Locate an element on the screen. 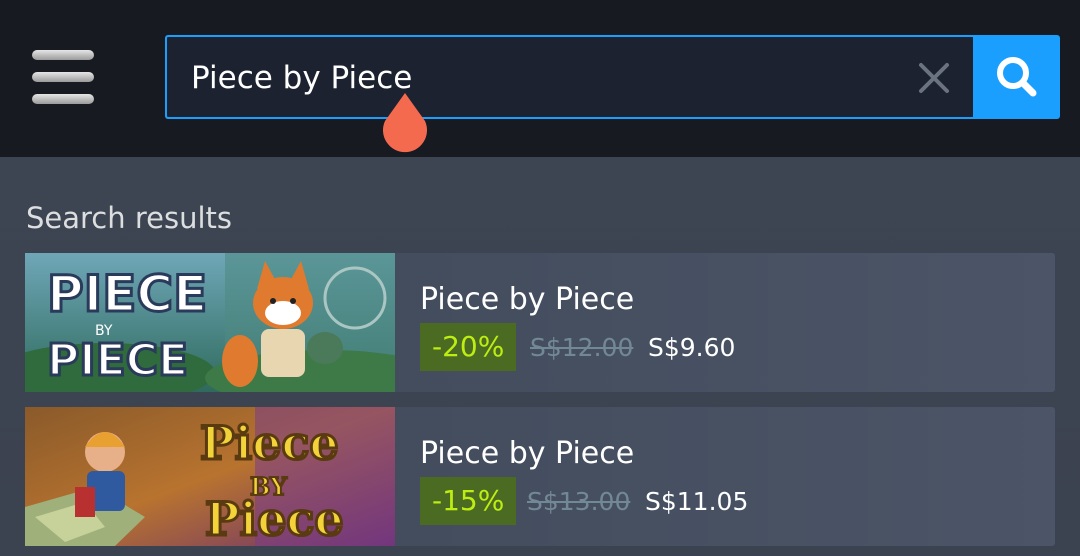 Image resolution: width=1080 pixels, height=556 pixels. game-thumbnail: PIECE PIECE BY is located at coordinates (210, 322).